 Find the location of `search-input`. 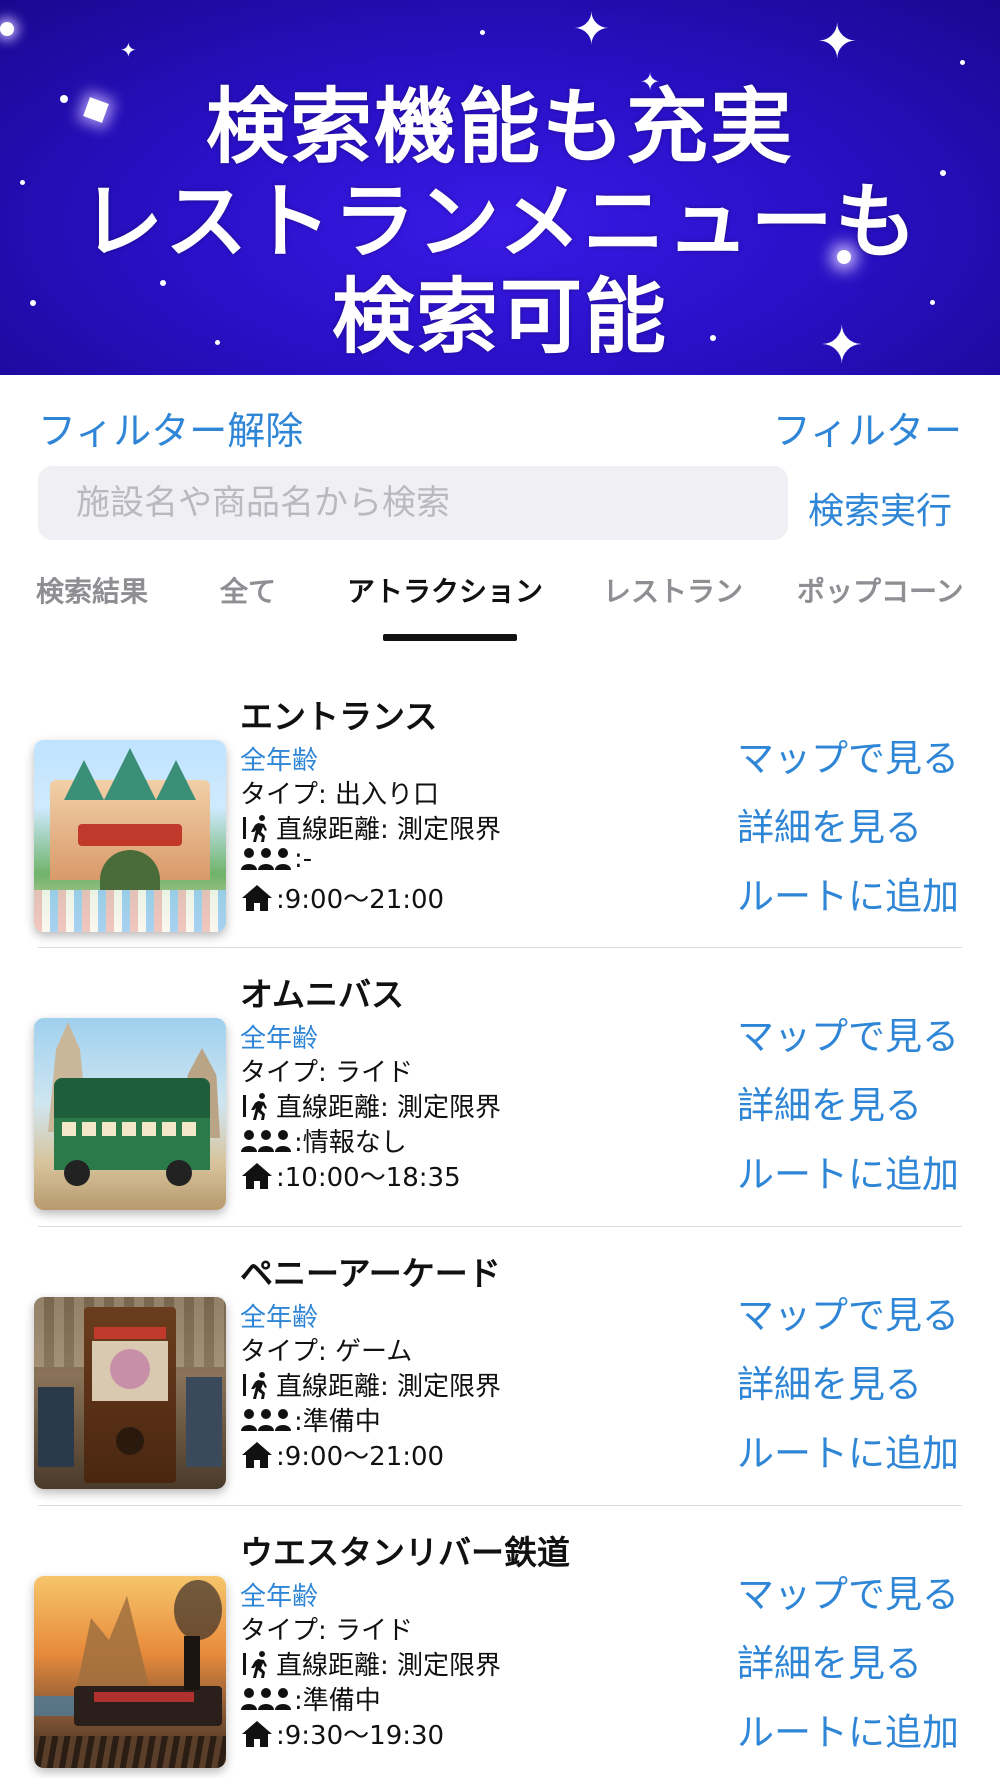

search-input is located at coordinates (413, 503).